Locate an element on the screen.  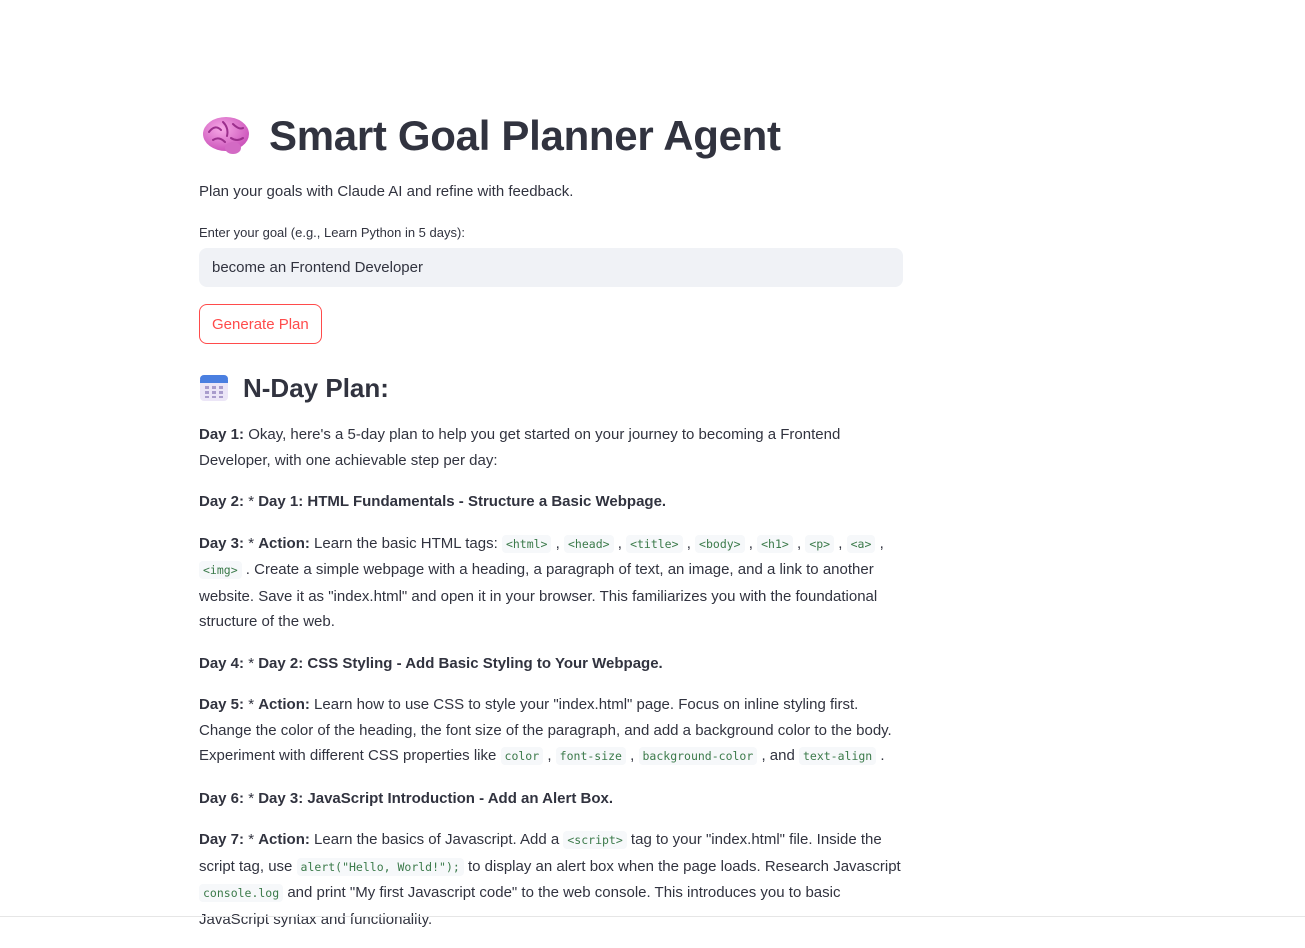
plan-item-label: Day 2: is located at coordinates (222, 501).